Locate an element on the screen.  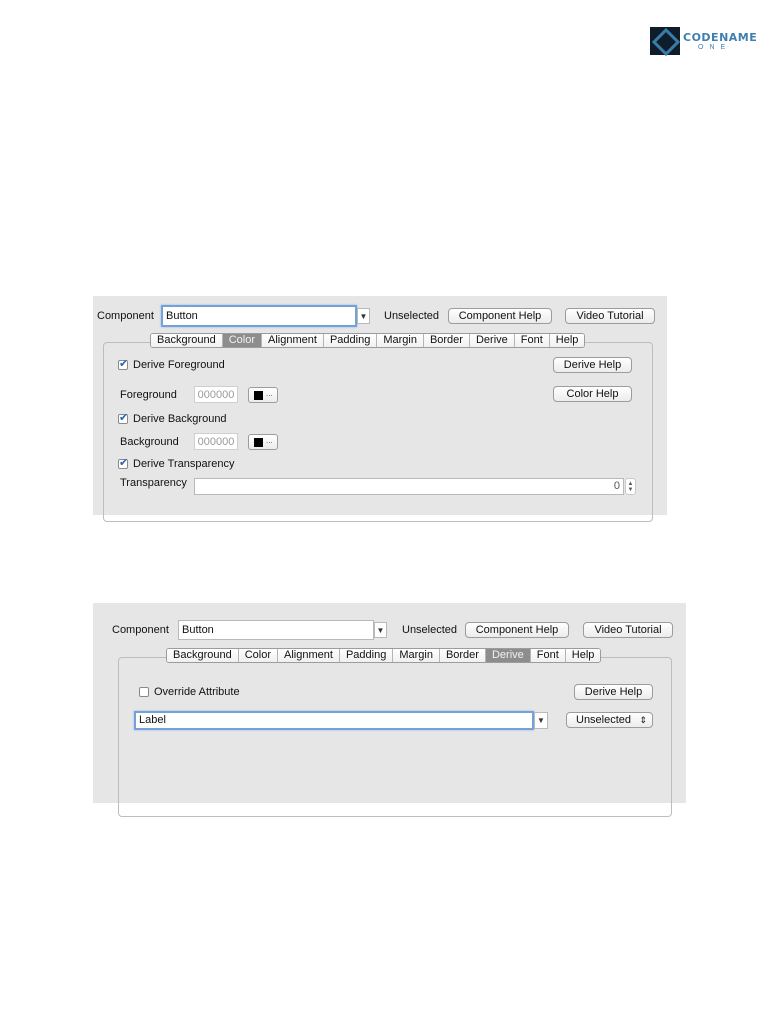
derive-foreground-checkbox is located at coordinates (123, 363).